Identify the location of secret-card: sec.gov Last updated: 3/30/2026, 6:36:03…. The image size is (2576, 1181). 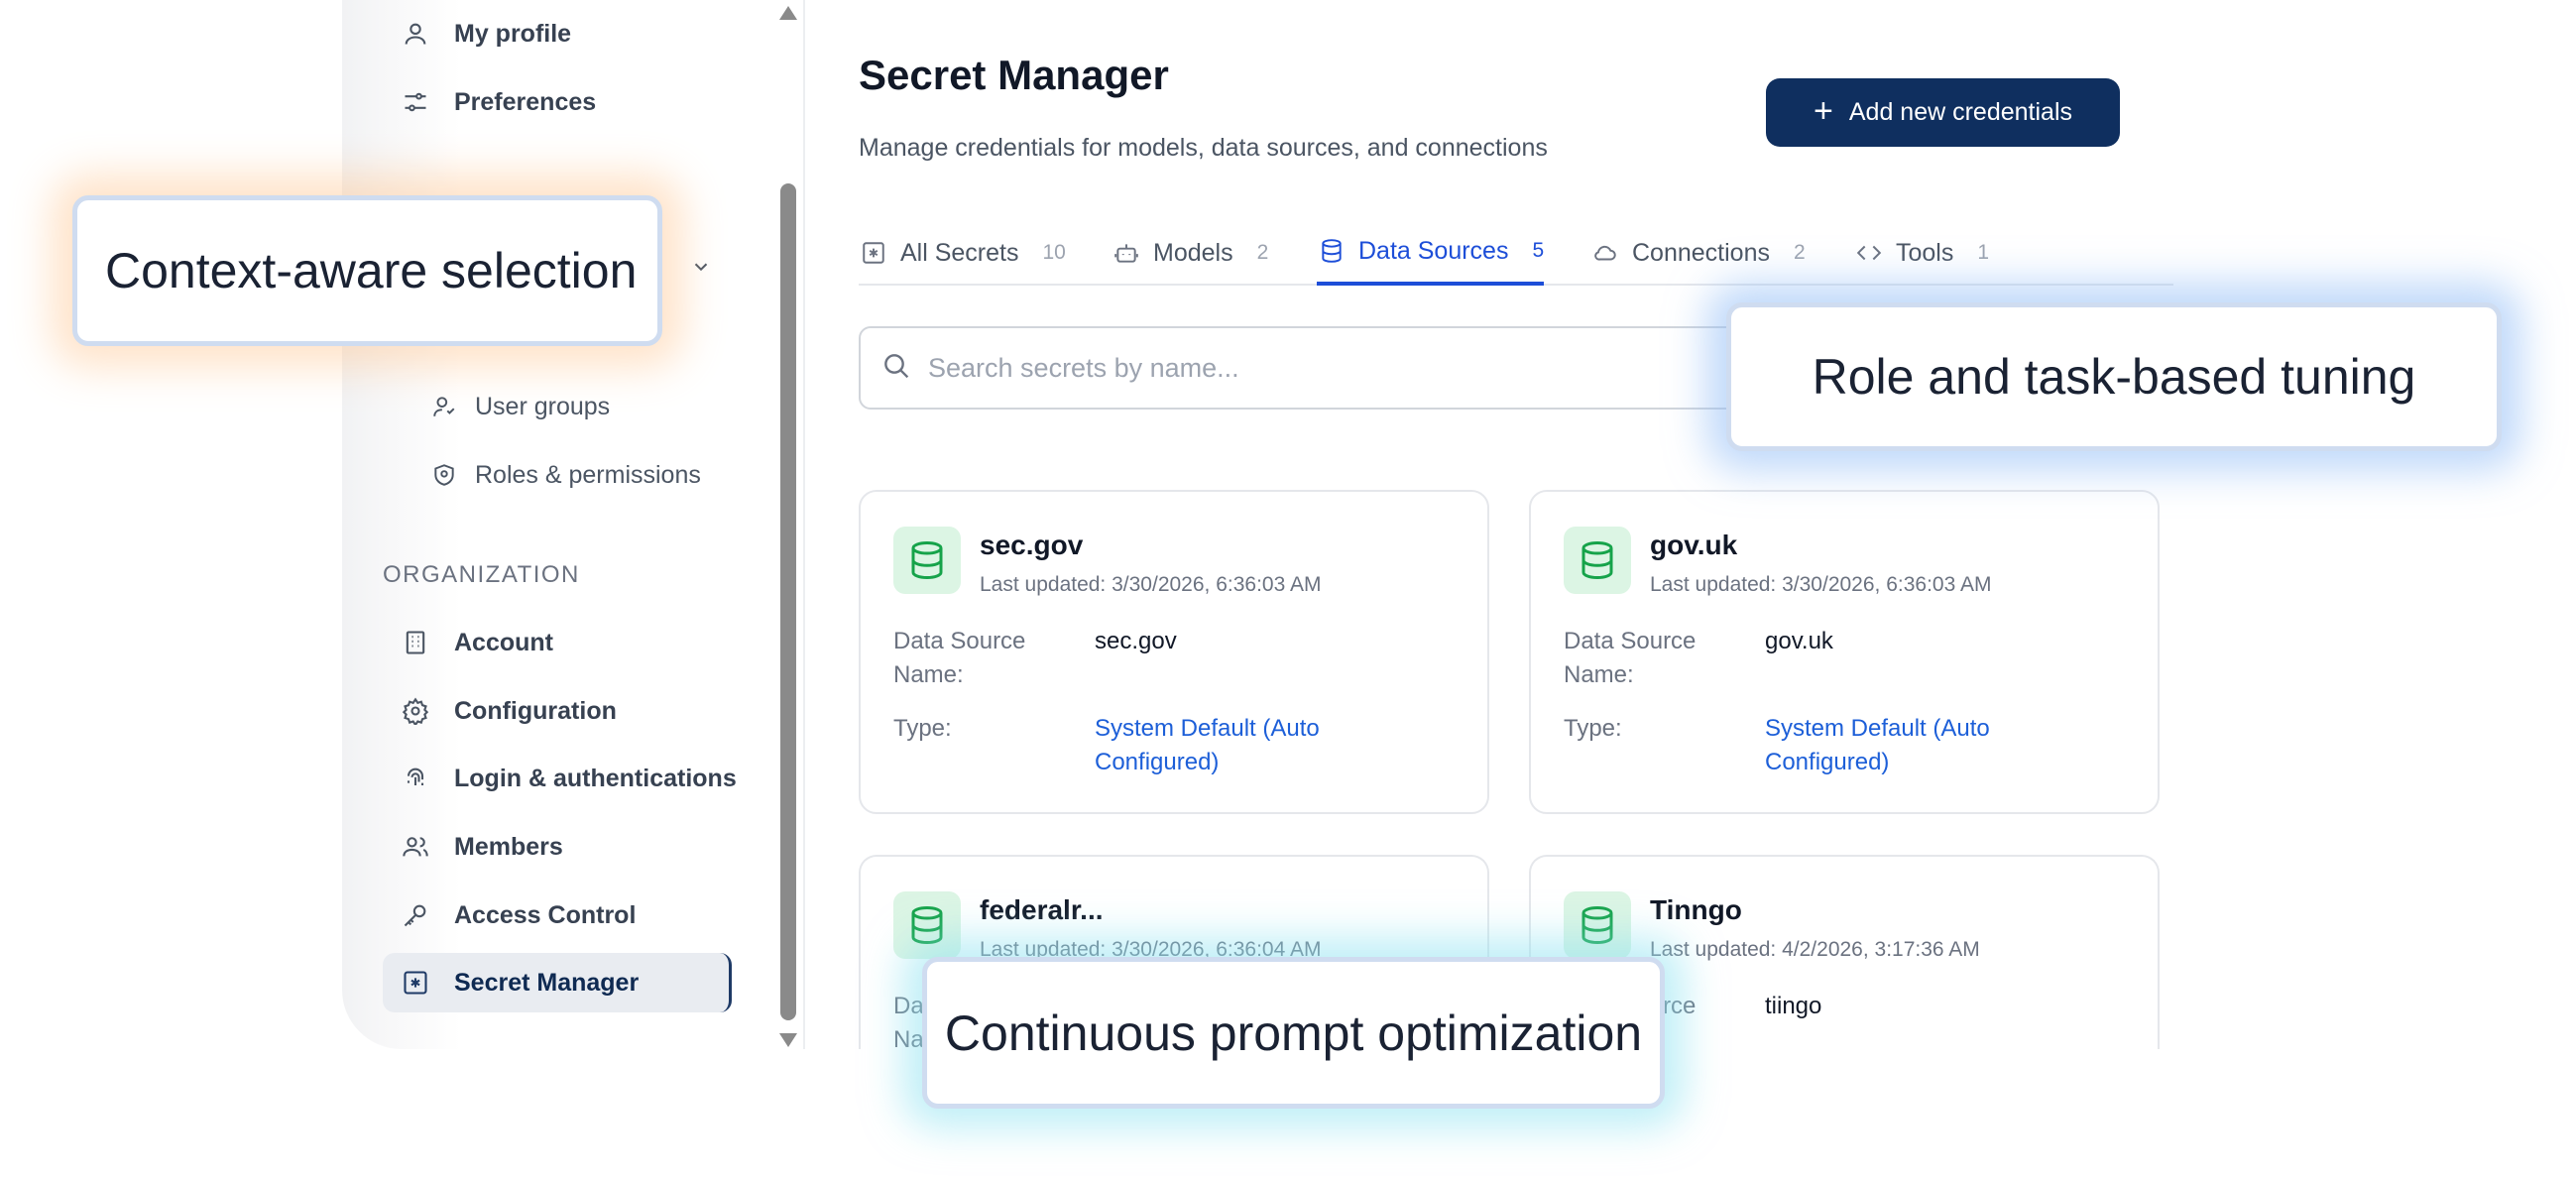
(1174, 652).